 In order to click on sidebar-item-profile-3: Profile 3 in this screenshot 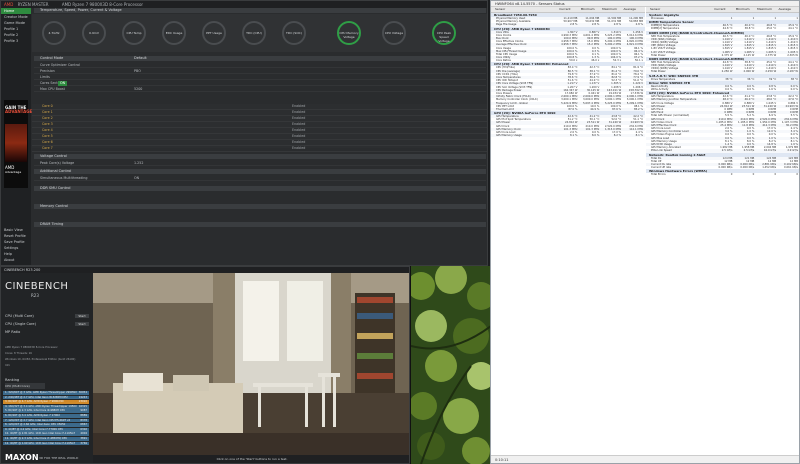, I will do `click(16, 41)`.